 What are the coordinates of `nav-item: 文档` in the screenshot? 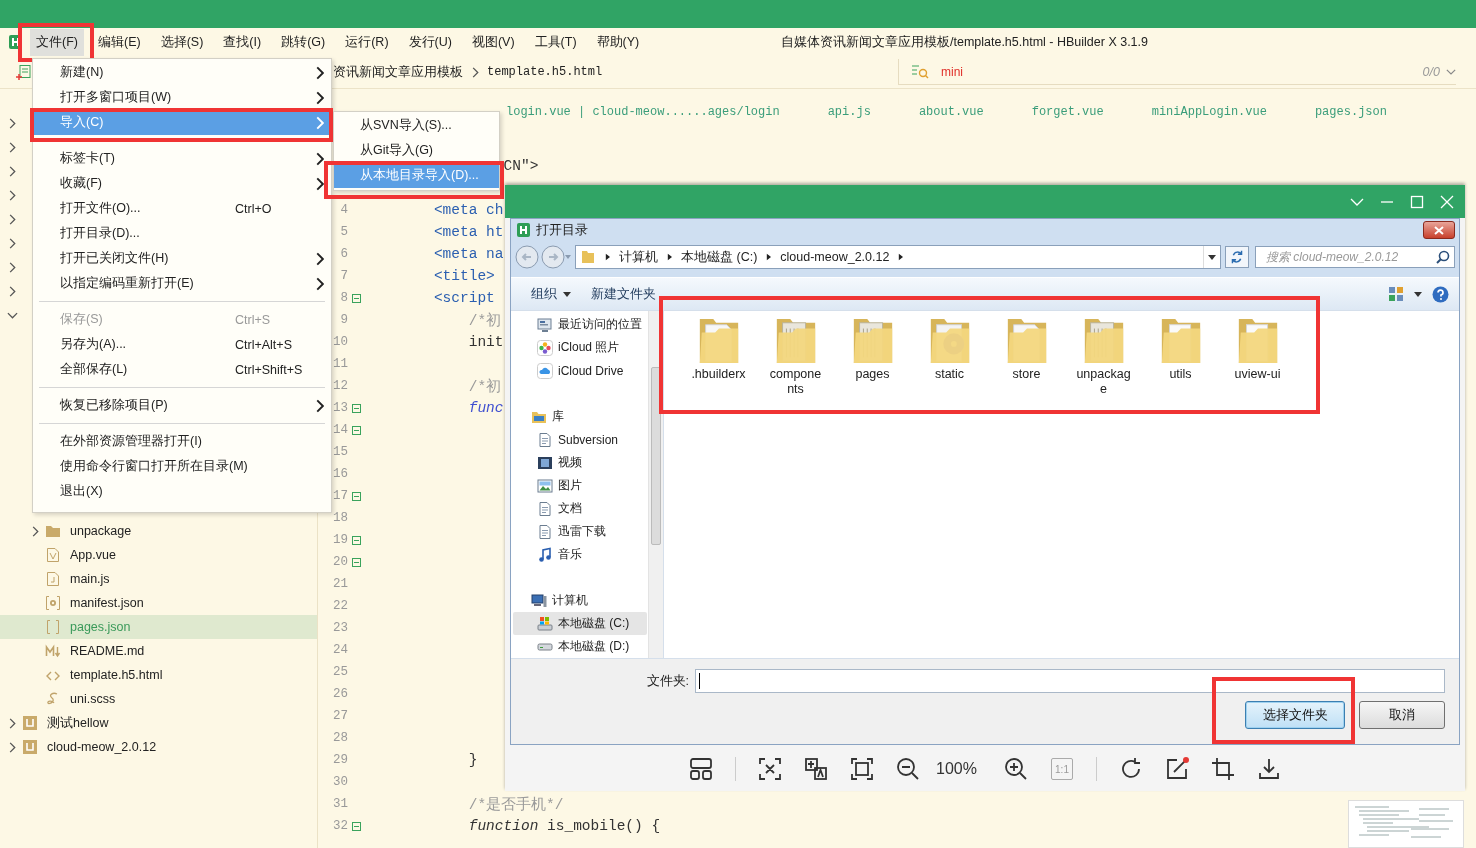 It's located at (580, 508).